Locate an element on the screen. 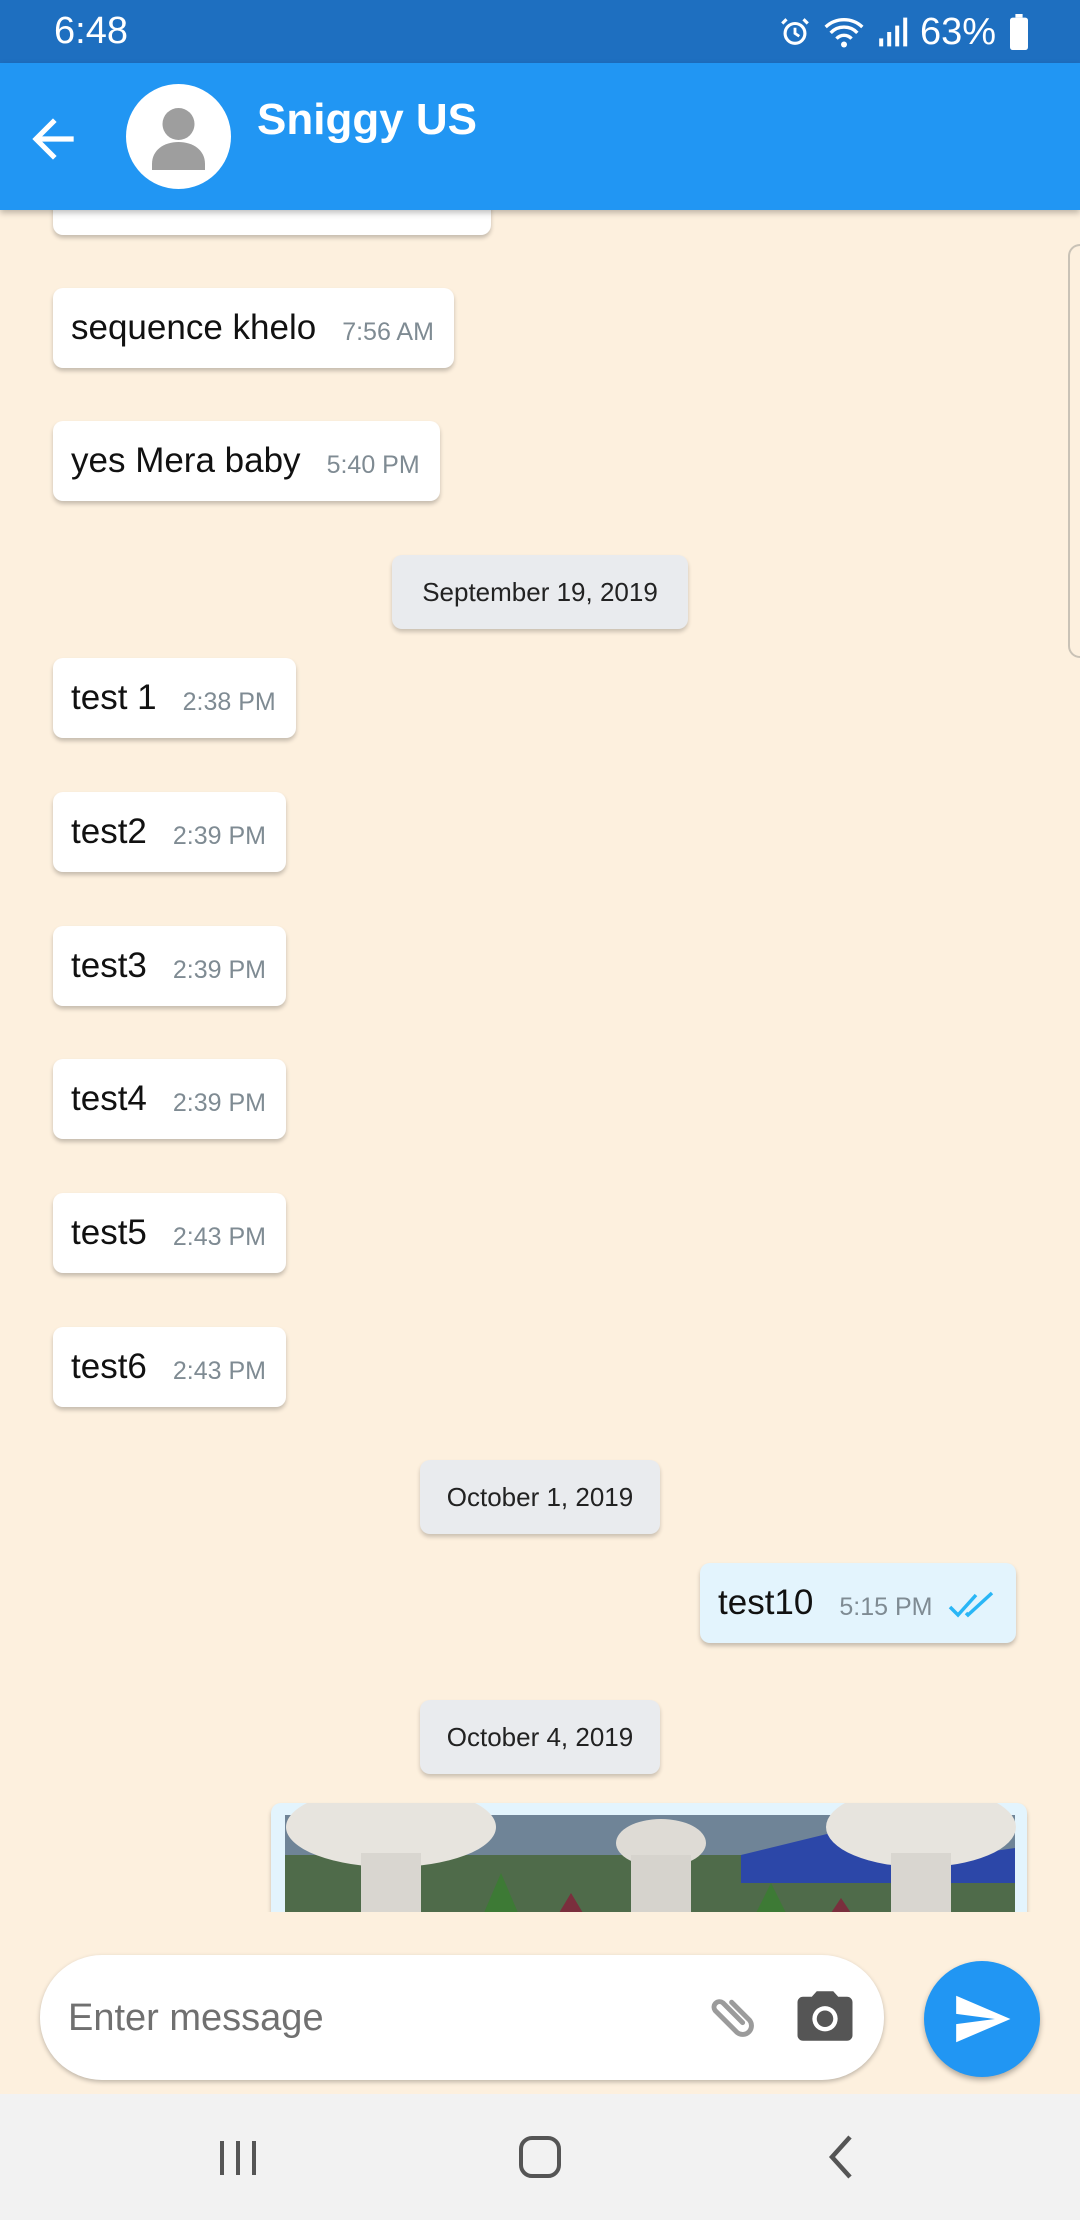 This screenshot has height=2220, width=1080. message-composer is located at coordinates (462, 2018).